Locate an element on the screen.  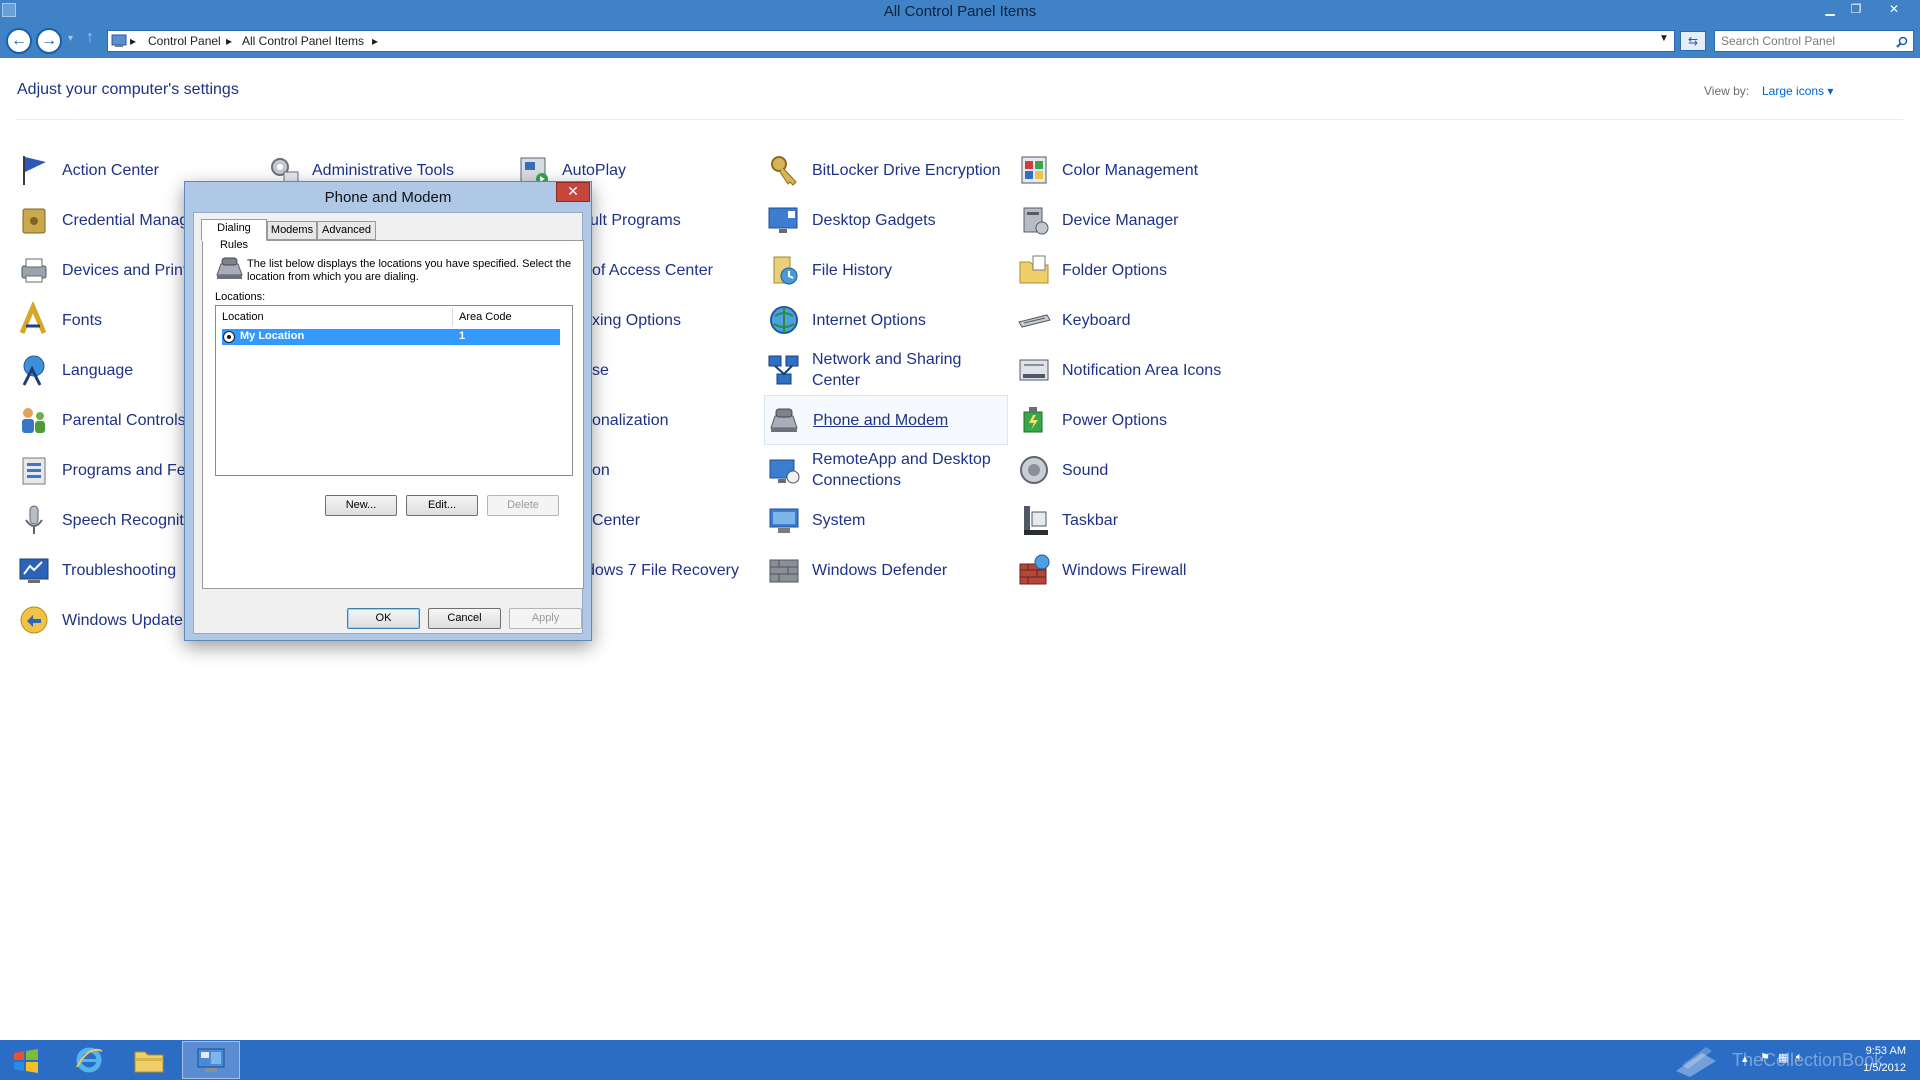
cp-item-speech-recognition: Speech Recogniti is located at coordinates (101, 520).